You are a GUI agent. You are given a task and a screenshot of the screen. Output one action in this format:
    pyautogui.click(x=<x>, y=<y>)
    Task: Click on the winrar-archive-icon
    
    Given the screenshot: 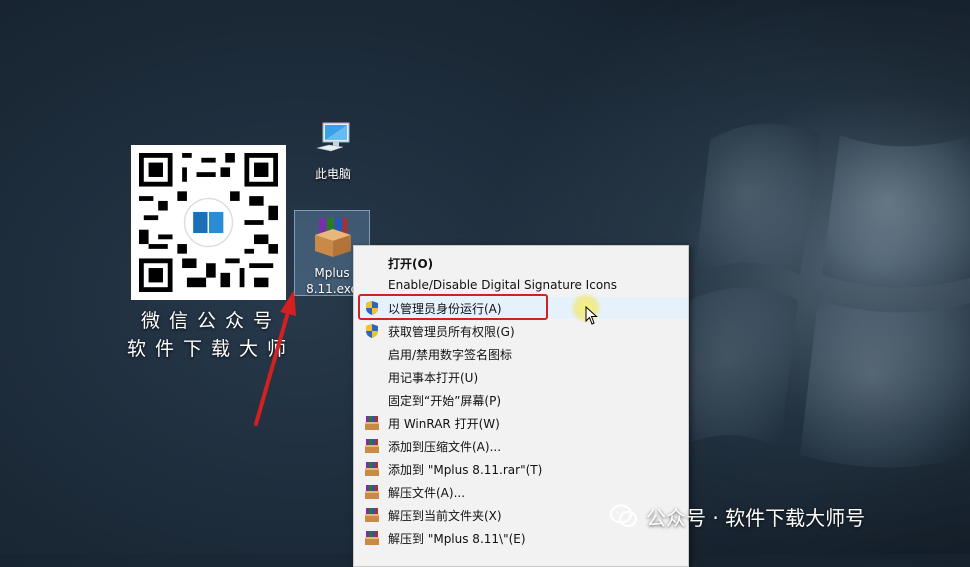 What is the action you would take?
    pyautogui.click(x=333, y=237)
    